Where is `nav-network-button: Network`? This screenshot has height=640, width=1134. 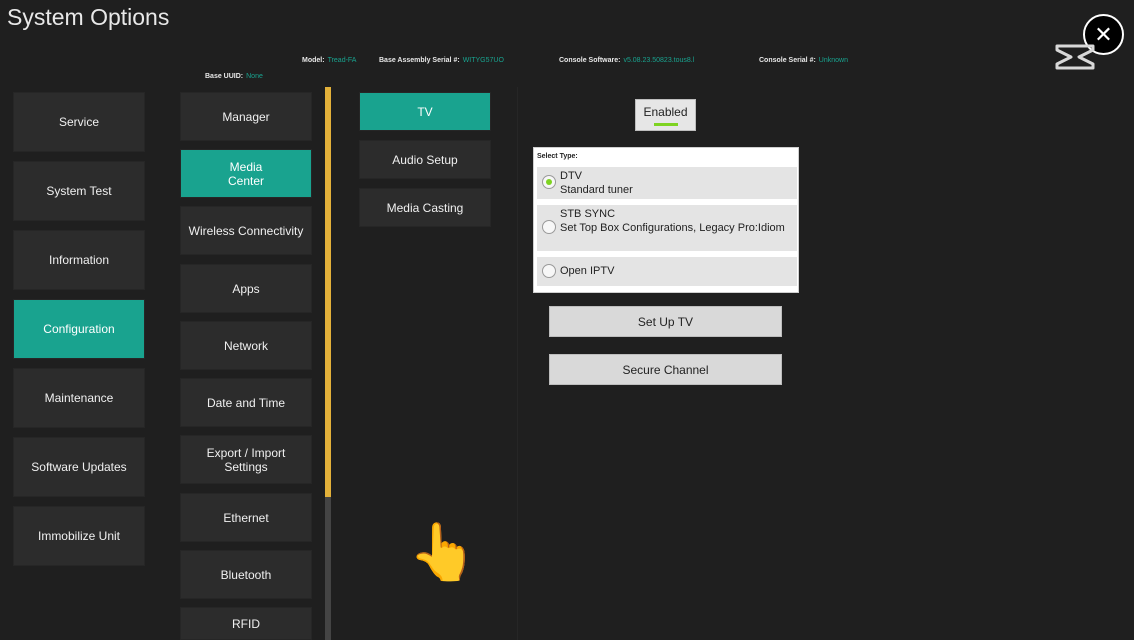
nav-network-button: Network is located at coordinates (246, 345).